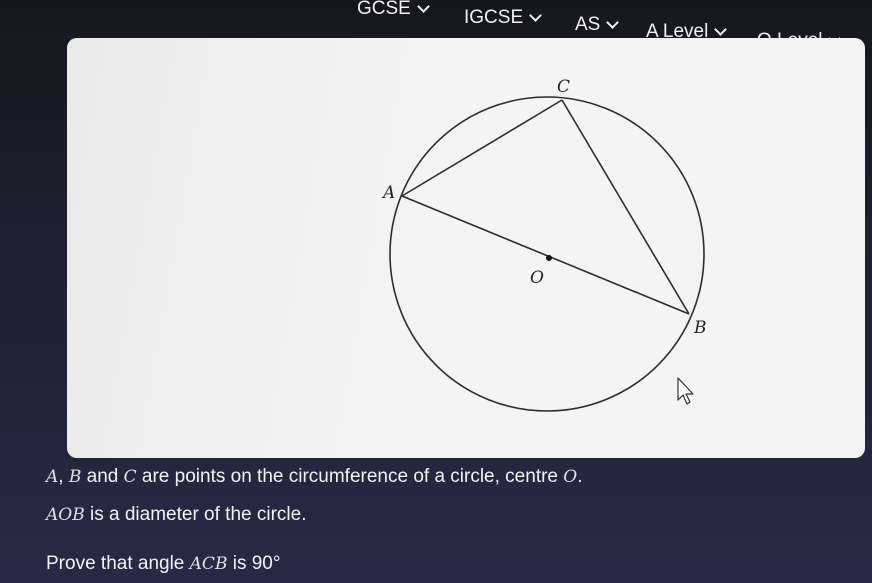  I want to click on nav-item-as: AS, so click(597, 25).